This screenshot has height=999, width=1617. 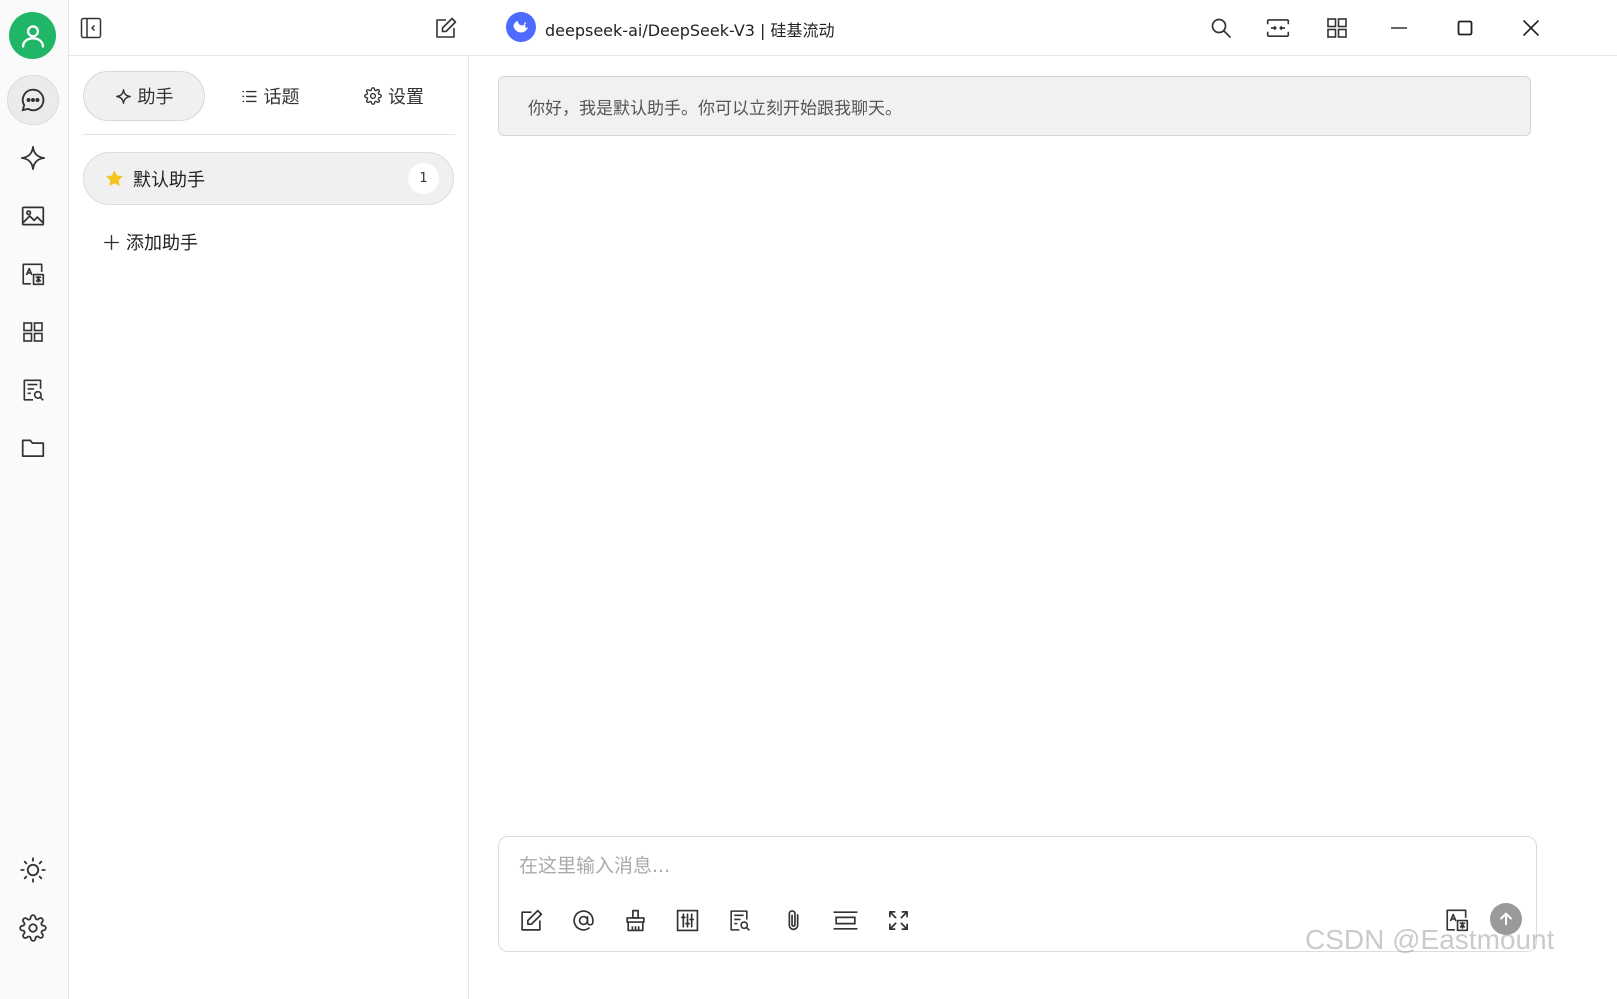 I want to click on apps-grid-icon, so click(x=33, y=332).